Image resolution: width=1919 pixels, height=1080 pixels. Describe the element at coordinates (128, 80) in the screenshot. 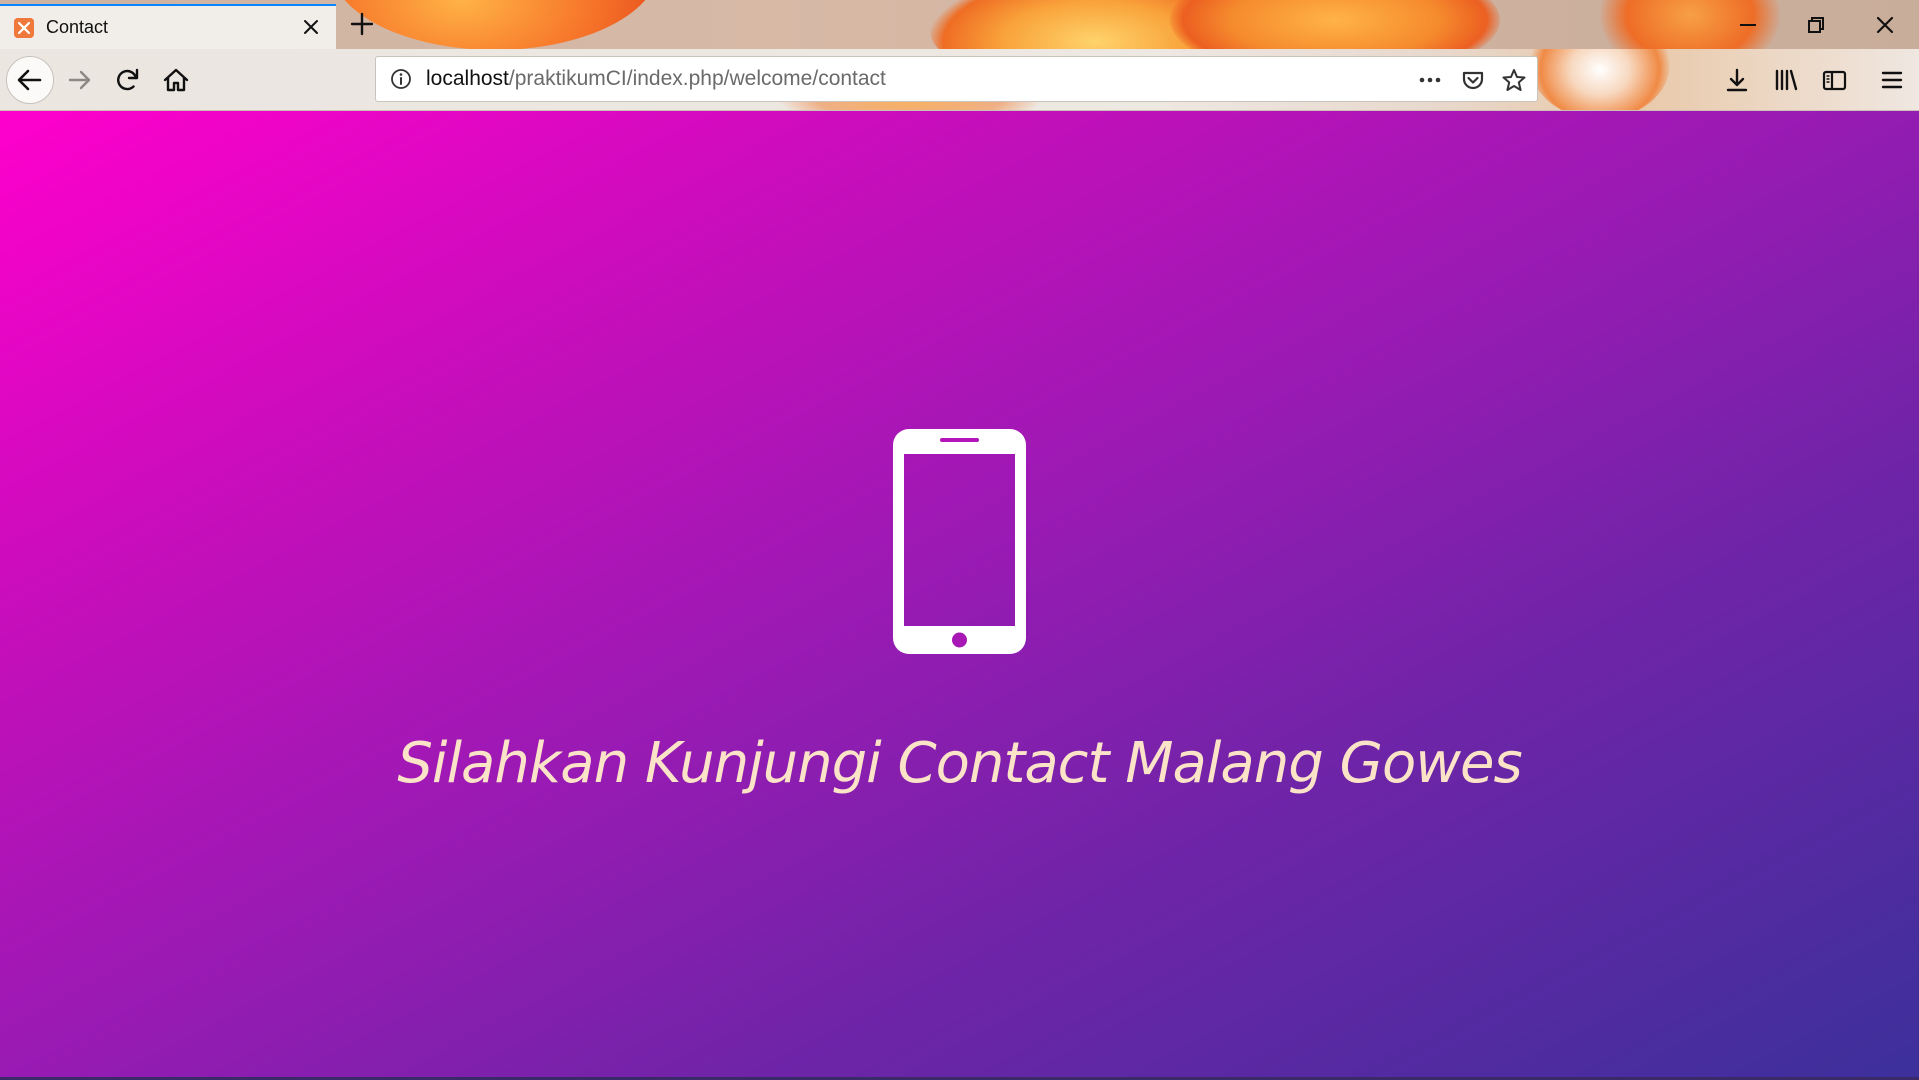

I see `reload-button` at that location.